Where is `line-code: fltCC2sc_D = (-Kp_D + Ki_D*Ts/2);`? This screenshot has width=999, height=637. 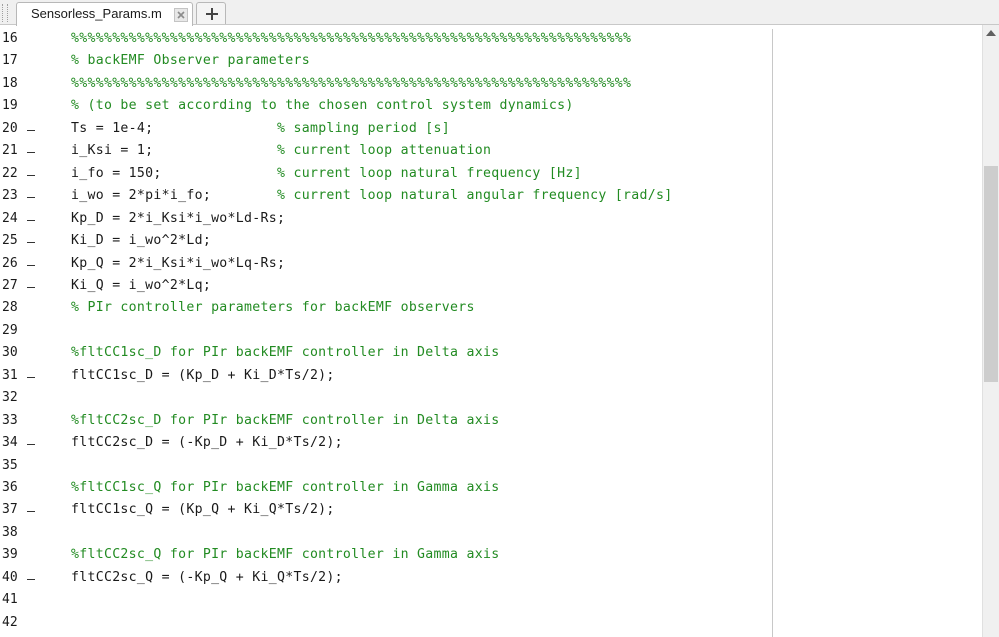
line-code: fltCC2sc_D = (-Kp_D + Ki_D*Ts/2); is located at coordinates (207, 442).